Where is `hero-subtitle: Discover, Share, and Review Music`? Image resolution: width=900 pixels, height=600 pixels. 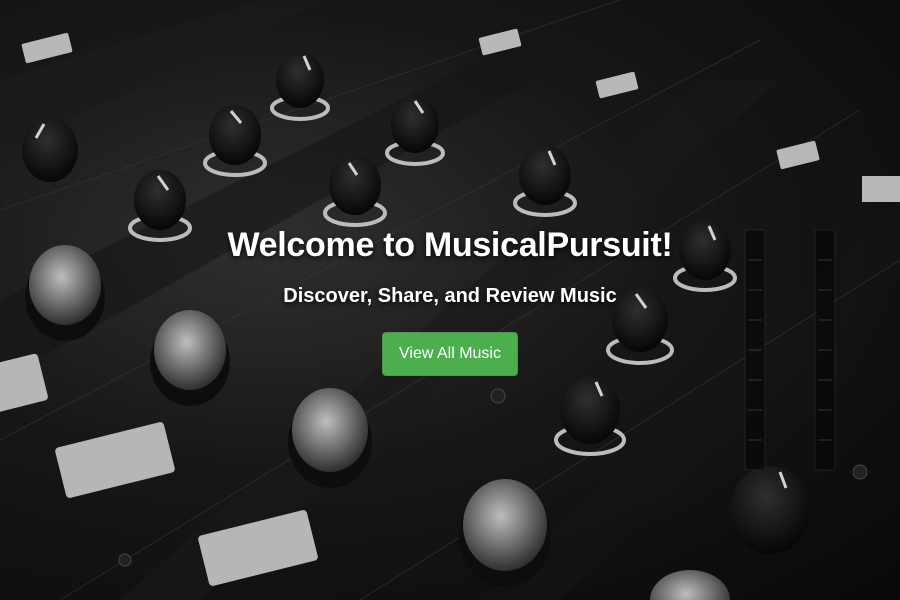 hero-subtitle: Discover, Share, and Review Music is located at coordinates (450, 296).